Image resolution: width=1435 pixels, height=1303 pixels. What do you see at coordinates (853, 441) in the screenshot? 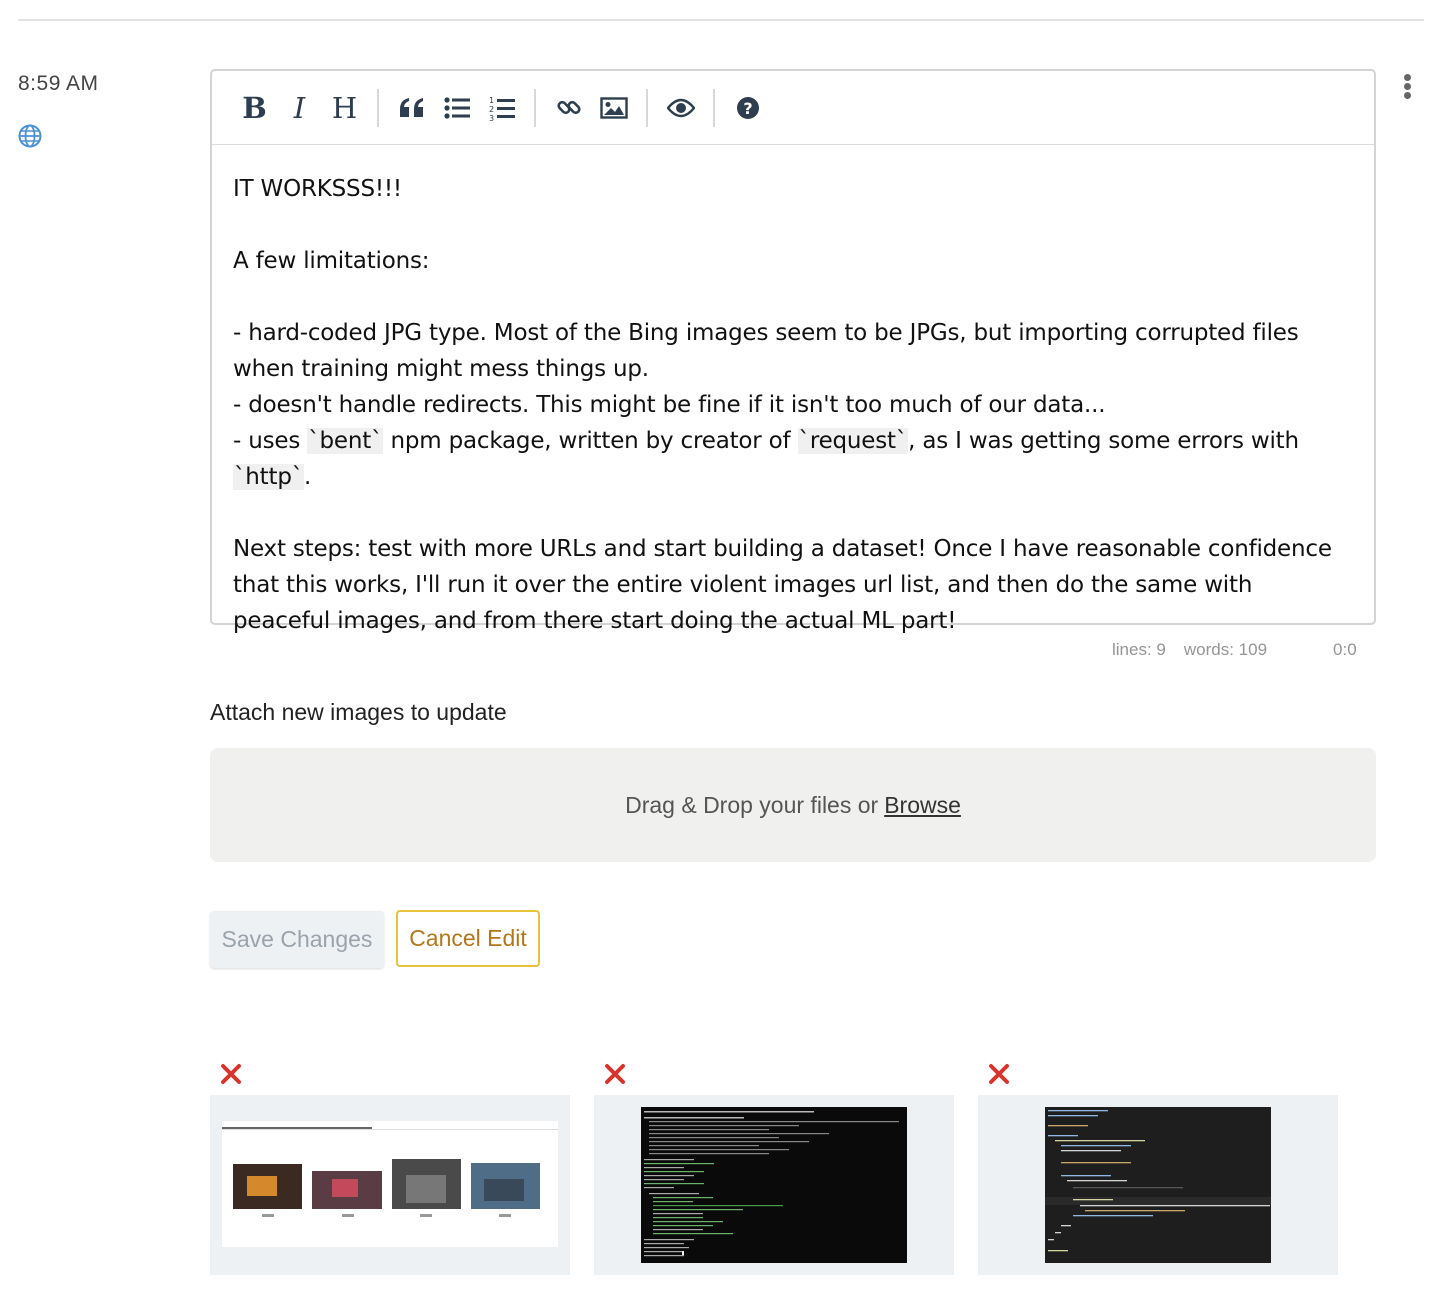
I see `inline-code: `request`` at bounding box center [853, 441].